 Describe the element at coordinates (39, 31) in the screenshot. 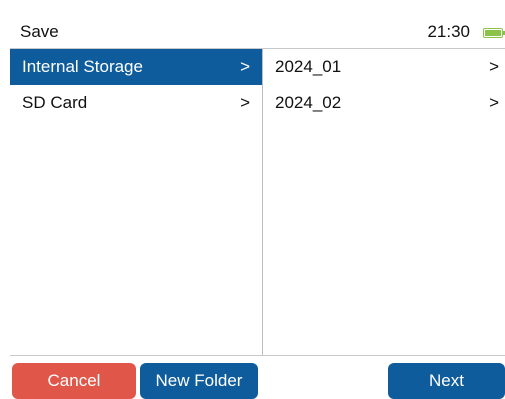

I see `page-title: Save` at that location.